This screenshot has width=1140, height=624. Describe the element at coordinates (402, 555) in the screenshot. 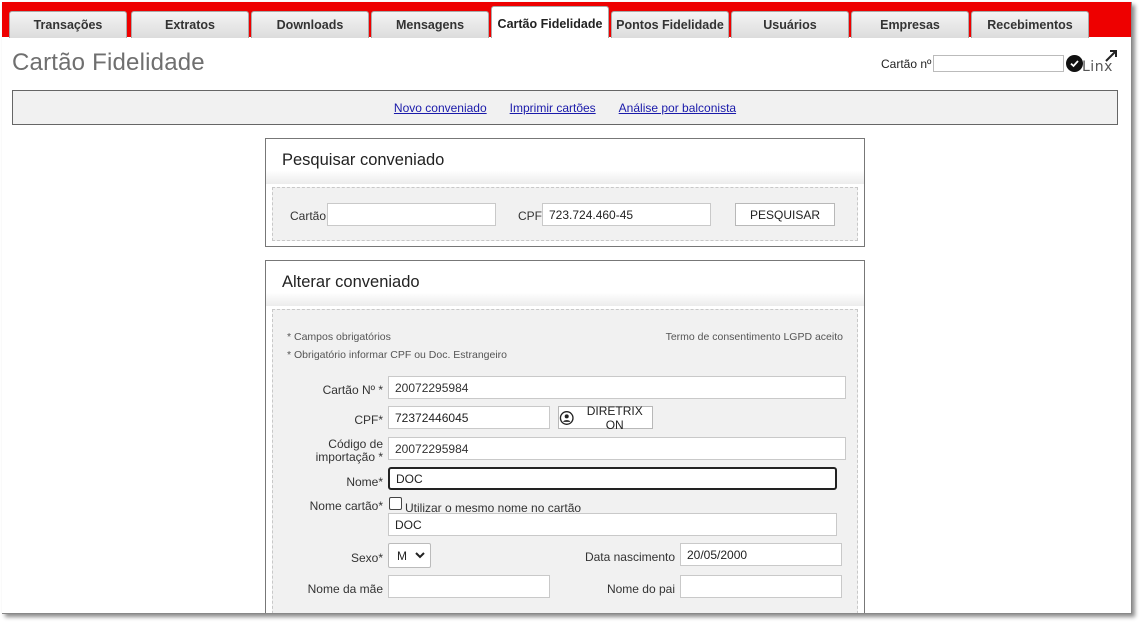

I see `sex-select-value: M` at that location.